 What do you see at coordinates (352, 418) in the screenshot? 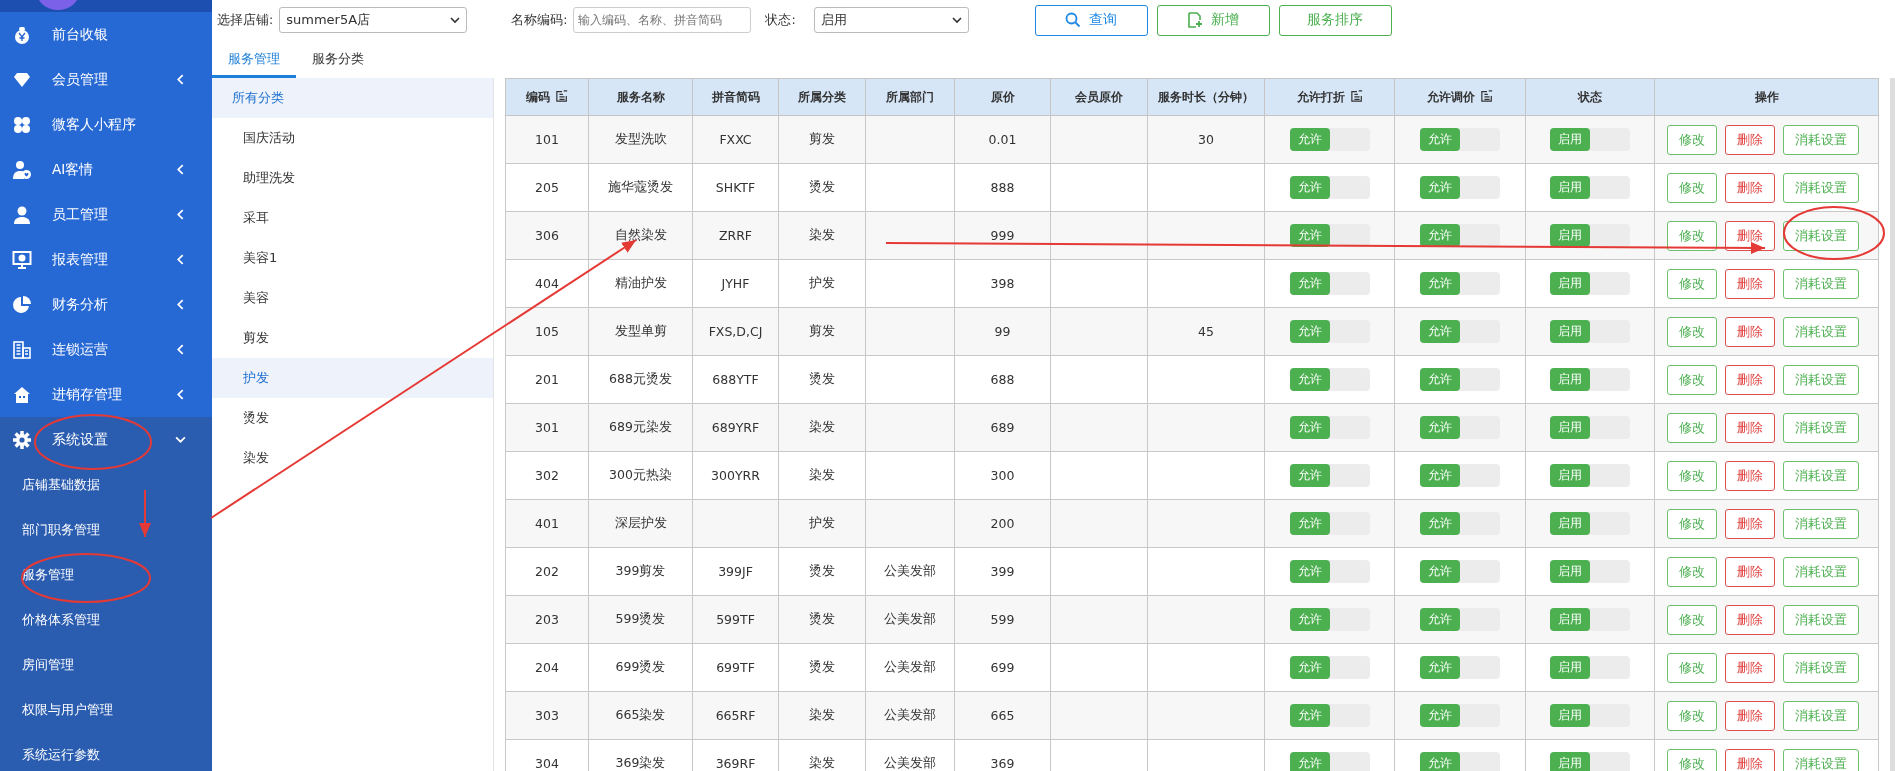
I see `category-item: 烫发` at bounding box center [352, 418].